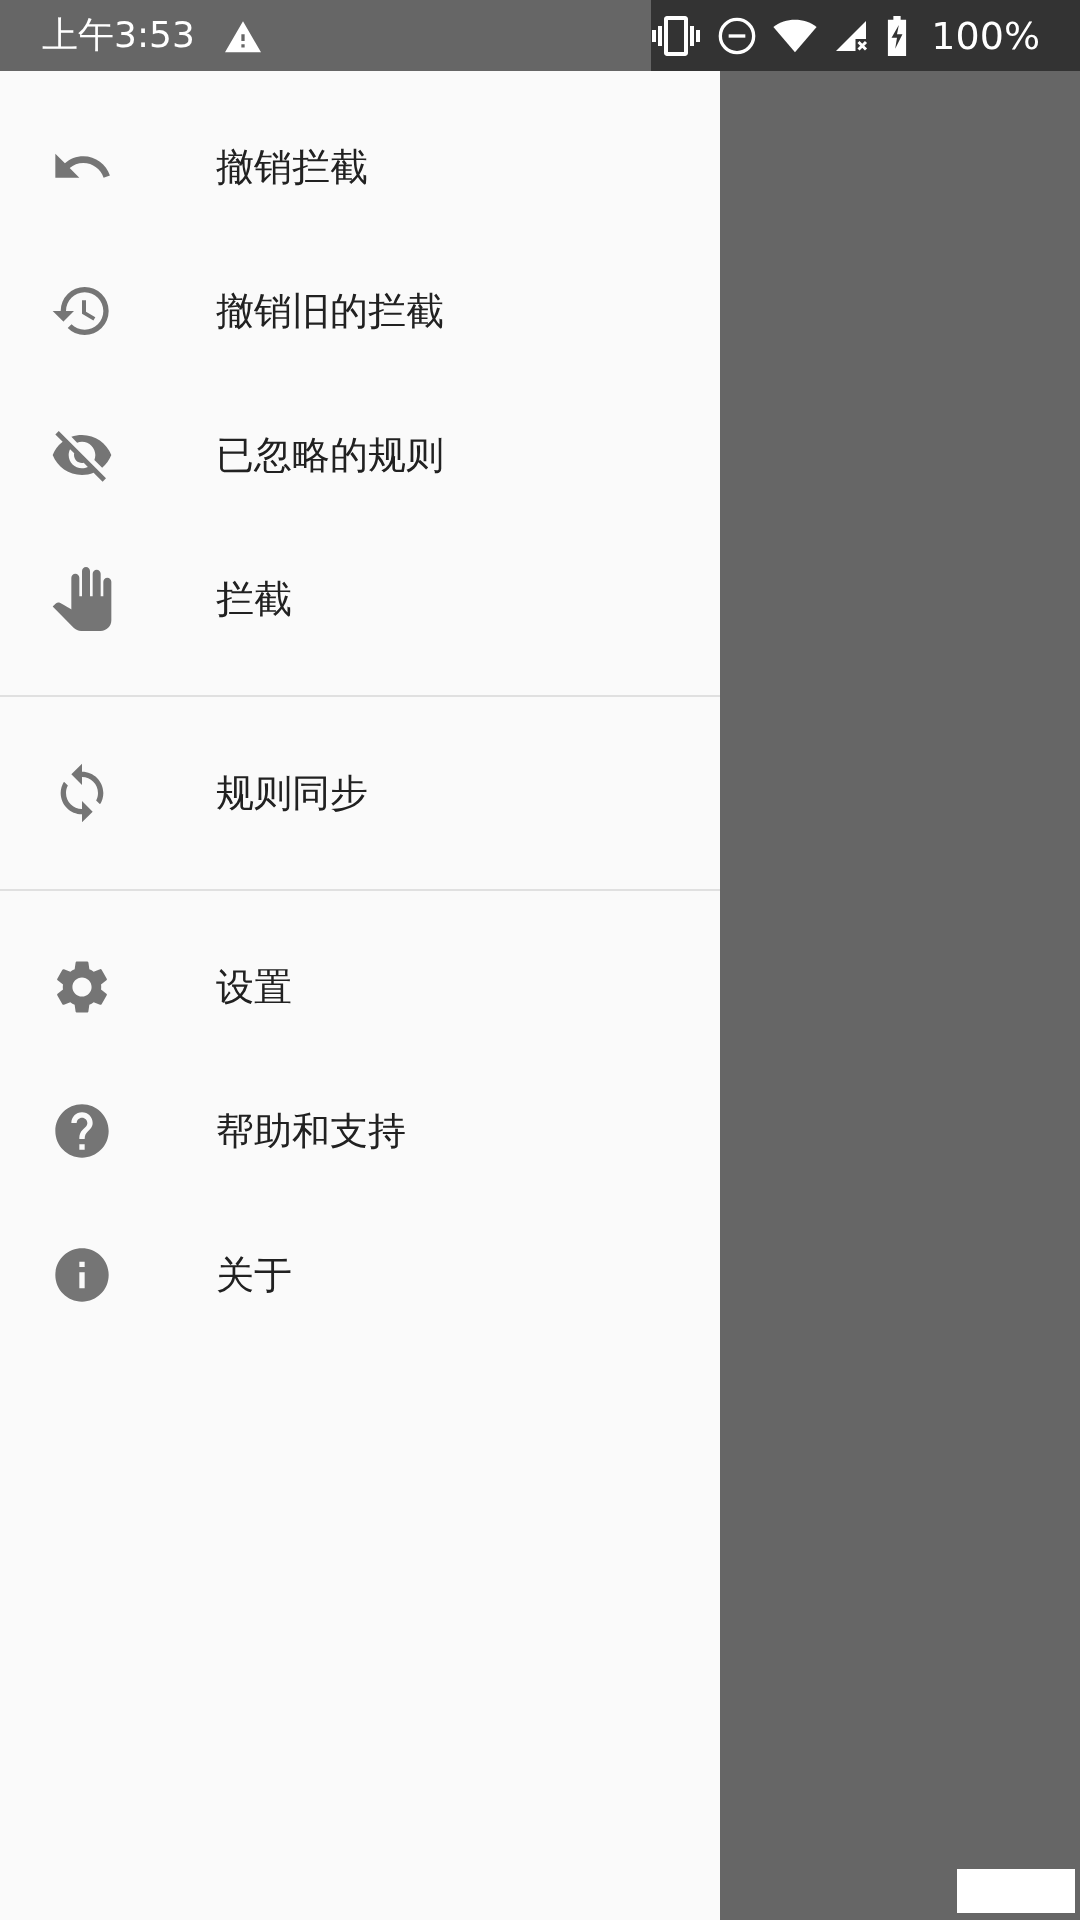  Describe the element at coordinates (254, 599) in the screenshot. I see `menu-item-label: 拦截` at that location.